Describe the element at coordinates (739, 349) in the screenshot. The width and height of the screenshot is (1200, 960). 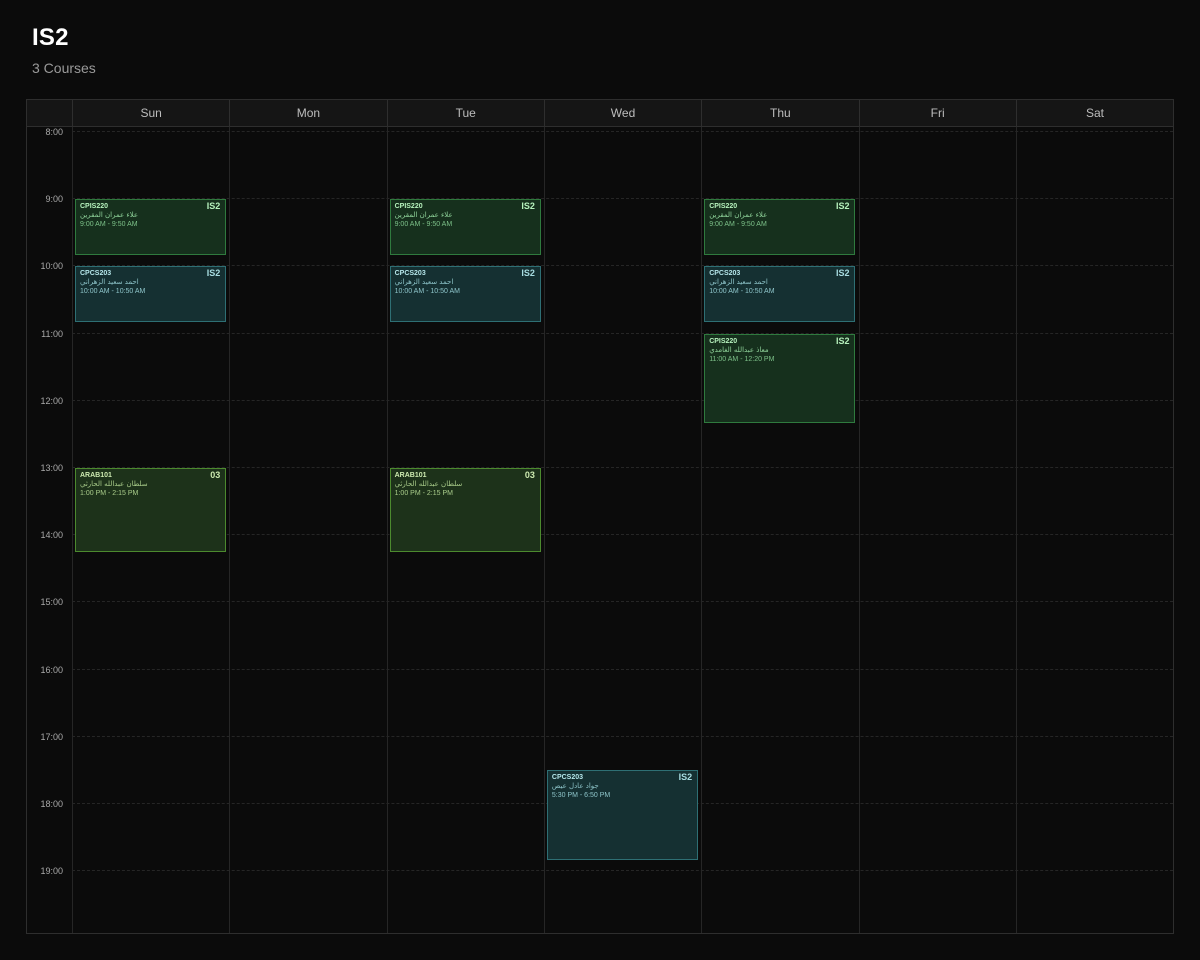
I see `instructor-name: معاذ عبدالله الغامدي` at that location.